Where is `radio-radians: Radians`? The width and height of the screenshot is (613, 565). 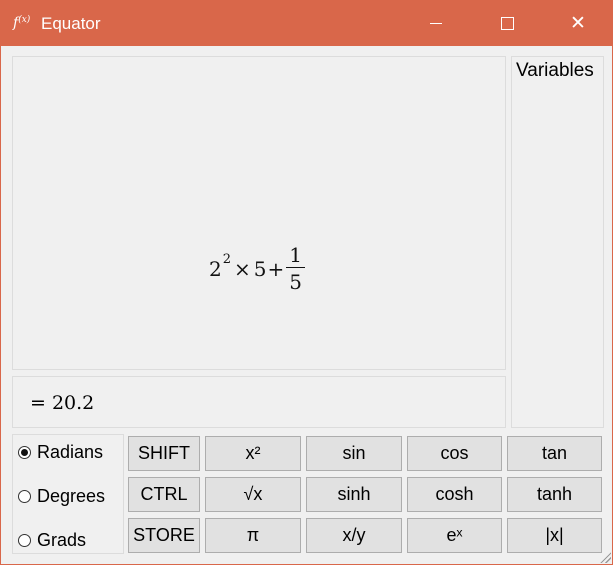 radio-radians: Radians is located at coordinates (60, 452).